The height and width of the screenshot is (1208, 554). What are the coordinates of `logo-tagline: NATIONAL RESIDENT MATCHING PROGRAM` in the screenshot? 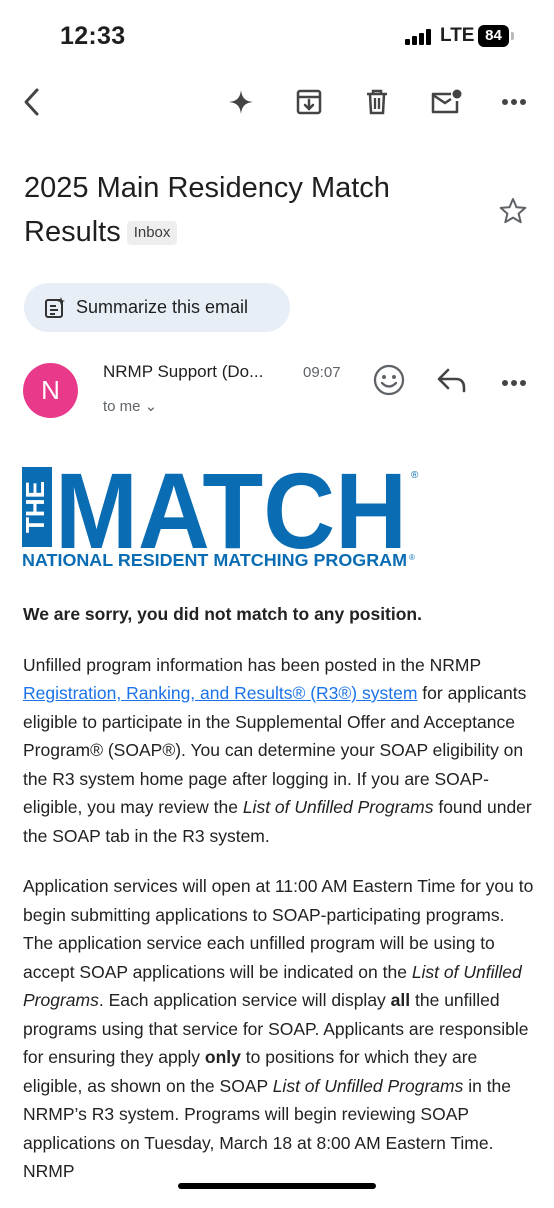 It's located at (214, 560).